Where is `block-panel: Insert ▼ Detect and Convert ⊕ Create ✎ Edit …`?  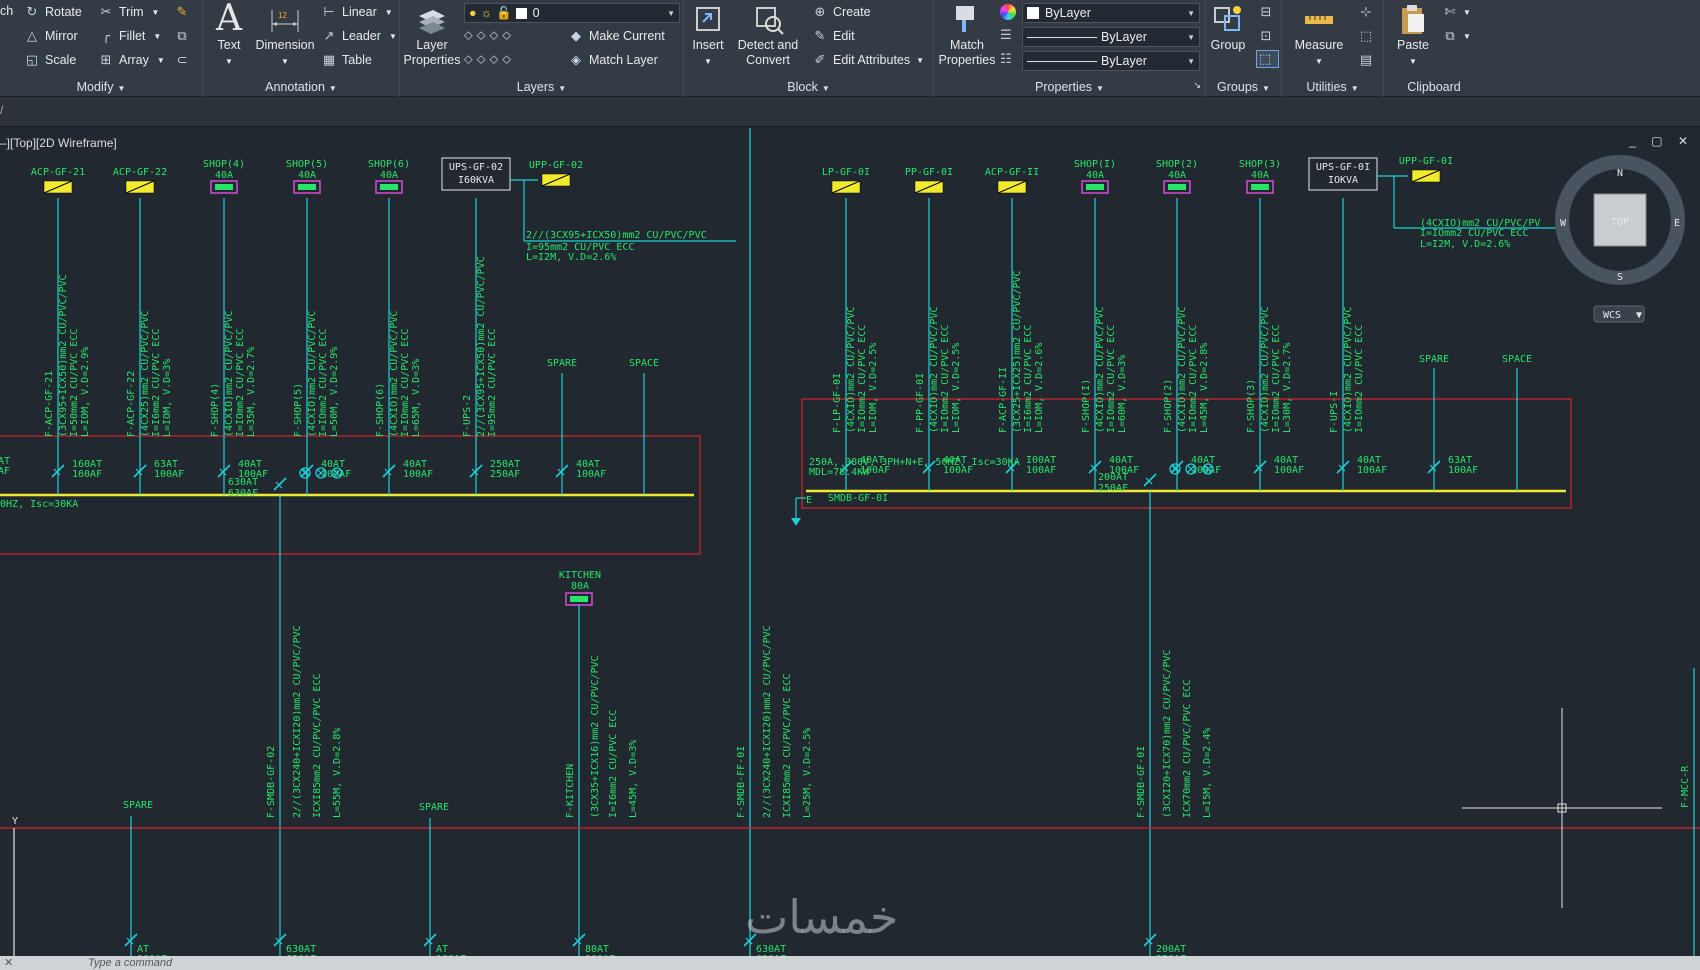
block-panel: Insert ▼ Detect and Convert ⊕ Create ✎ Edit … is located at coordinates (809, 48).